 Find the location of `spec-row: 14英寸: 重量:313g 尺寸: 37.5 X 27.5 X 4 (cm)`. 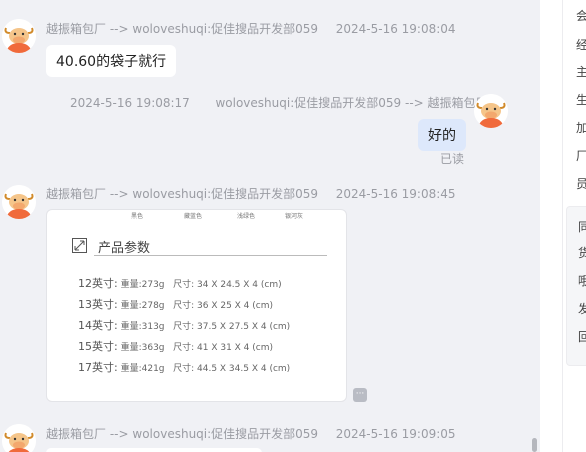

spec-row: 14英寸: 重量:313g 尺寸: 37.5 X 27.5 X 4 (cm) is located at coordinates (184, 325).